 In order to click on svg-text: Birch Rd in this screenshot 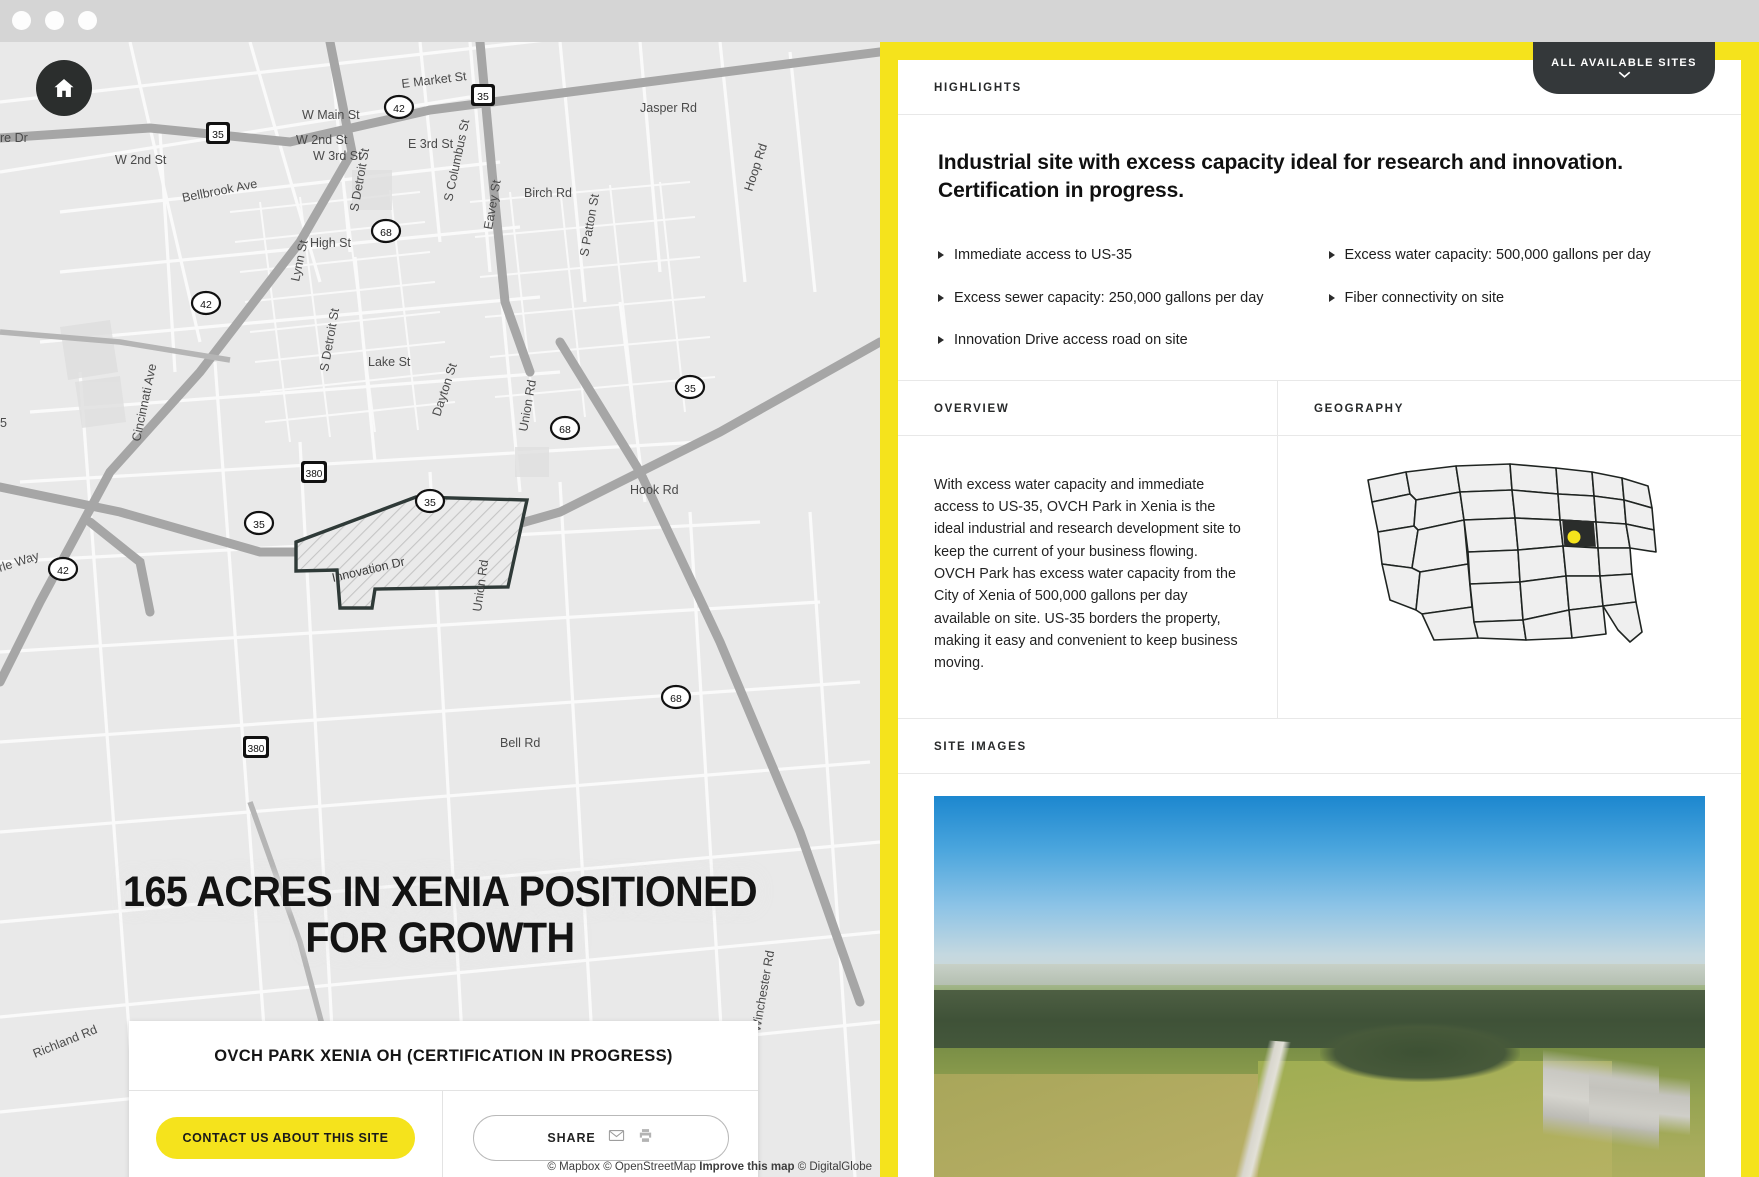, I will do `click(548, 193)`.